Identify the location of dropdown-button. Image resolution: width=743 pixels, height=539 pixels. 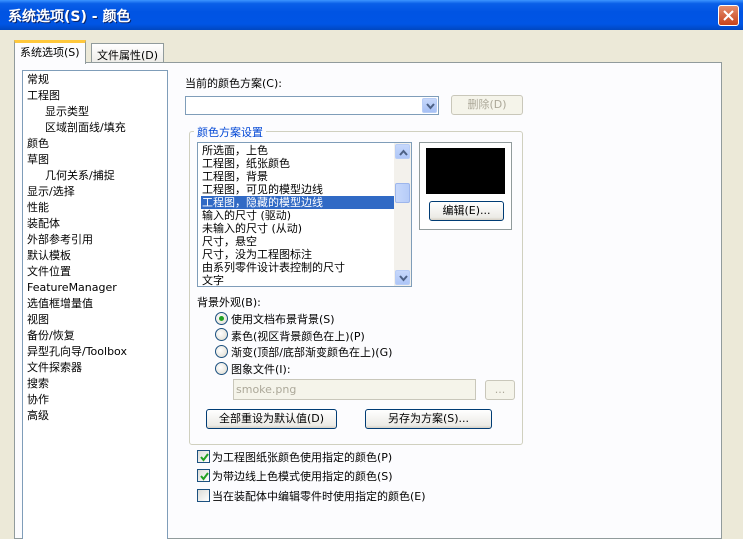
(429, 105).